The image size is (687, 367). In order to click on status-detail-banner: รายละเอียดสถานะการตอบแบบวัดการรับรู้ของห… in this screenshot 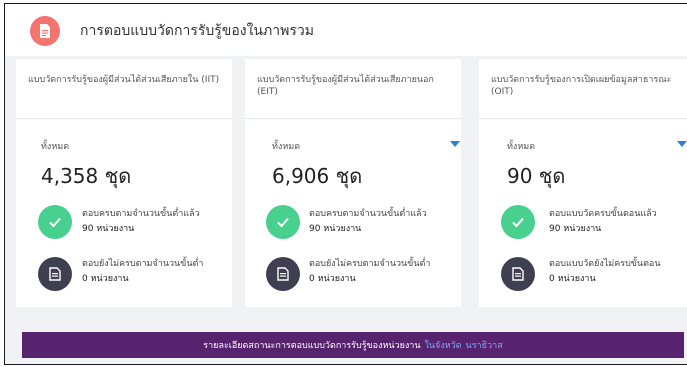, I will do `click(353, 345)`.